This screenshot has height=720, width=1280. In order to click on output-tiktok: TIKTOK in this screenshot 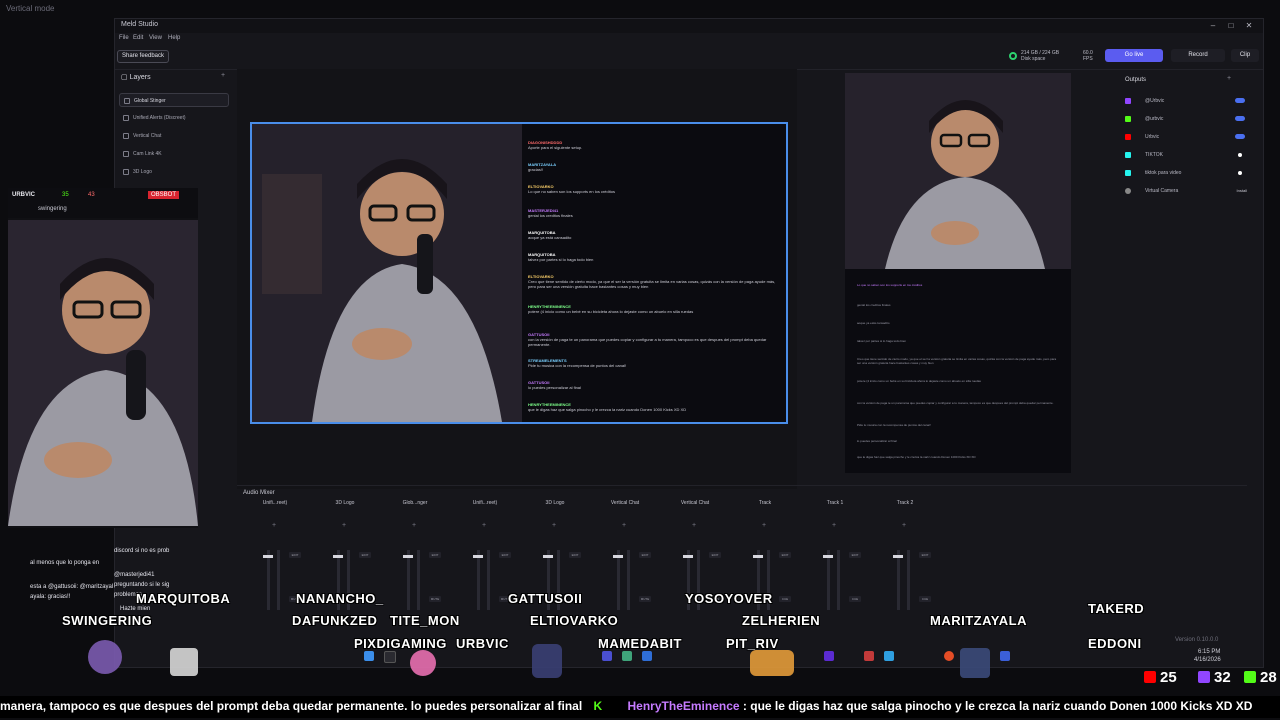, I will do `click(1186, 155)`.